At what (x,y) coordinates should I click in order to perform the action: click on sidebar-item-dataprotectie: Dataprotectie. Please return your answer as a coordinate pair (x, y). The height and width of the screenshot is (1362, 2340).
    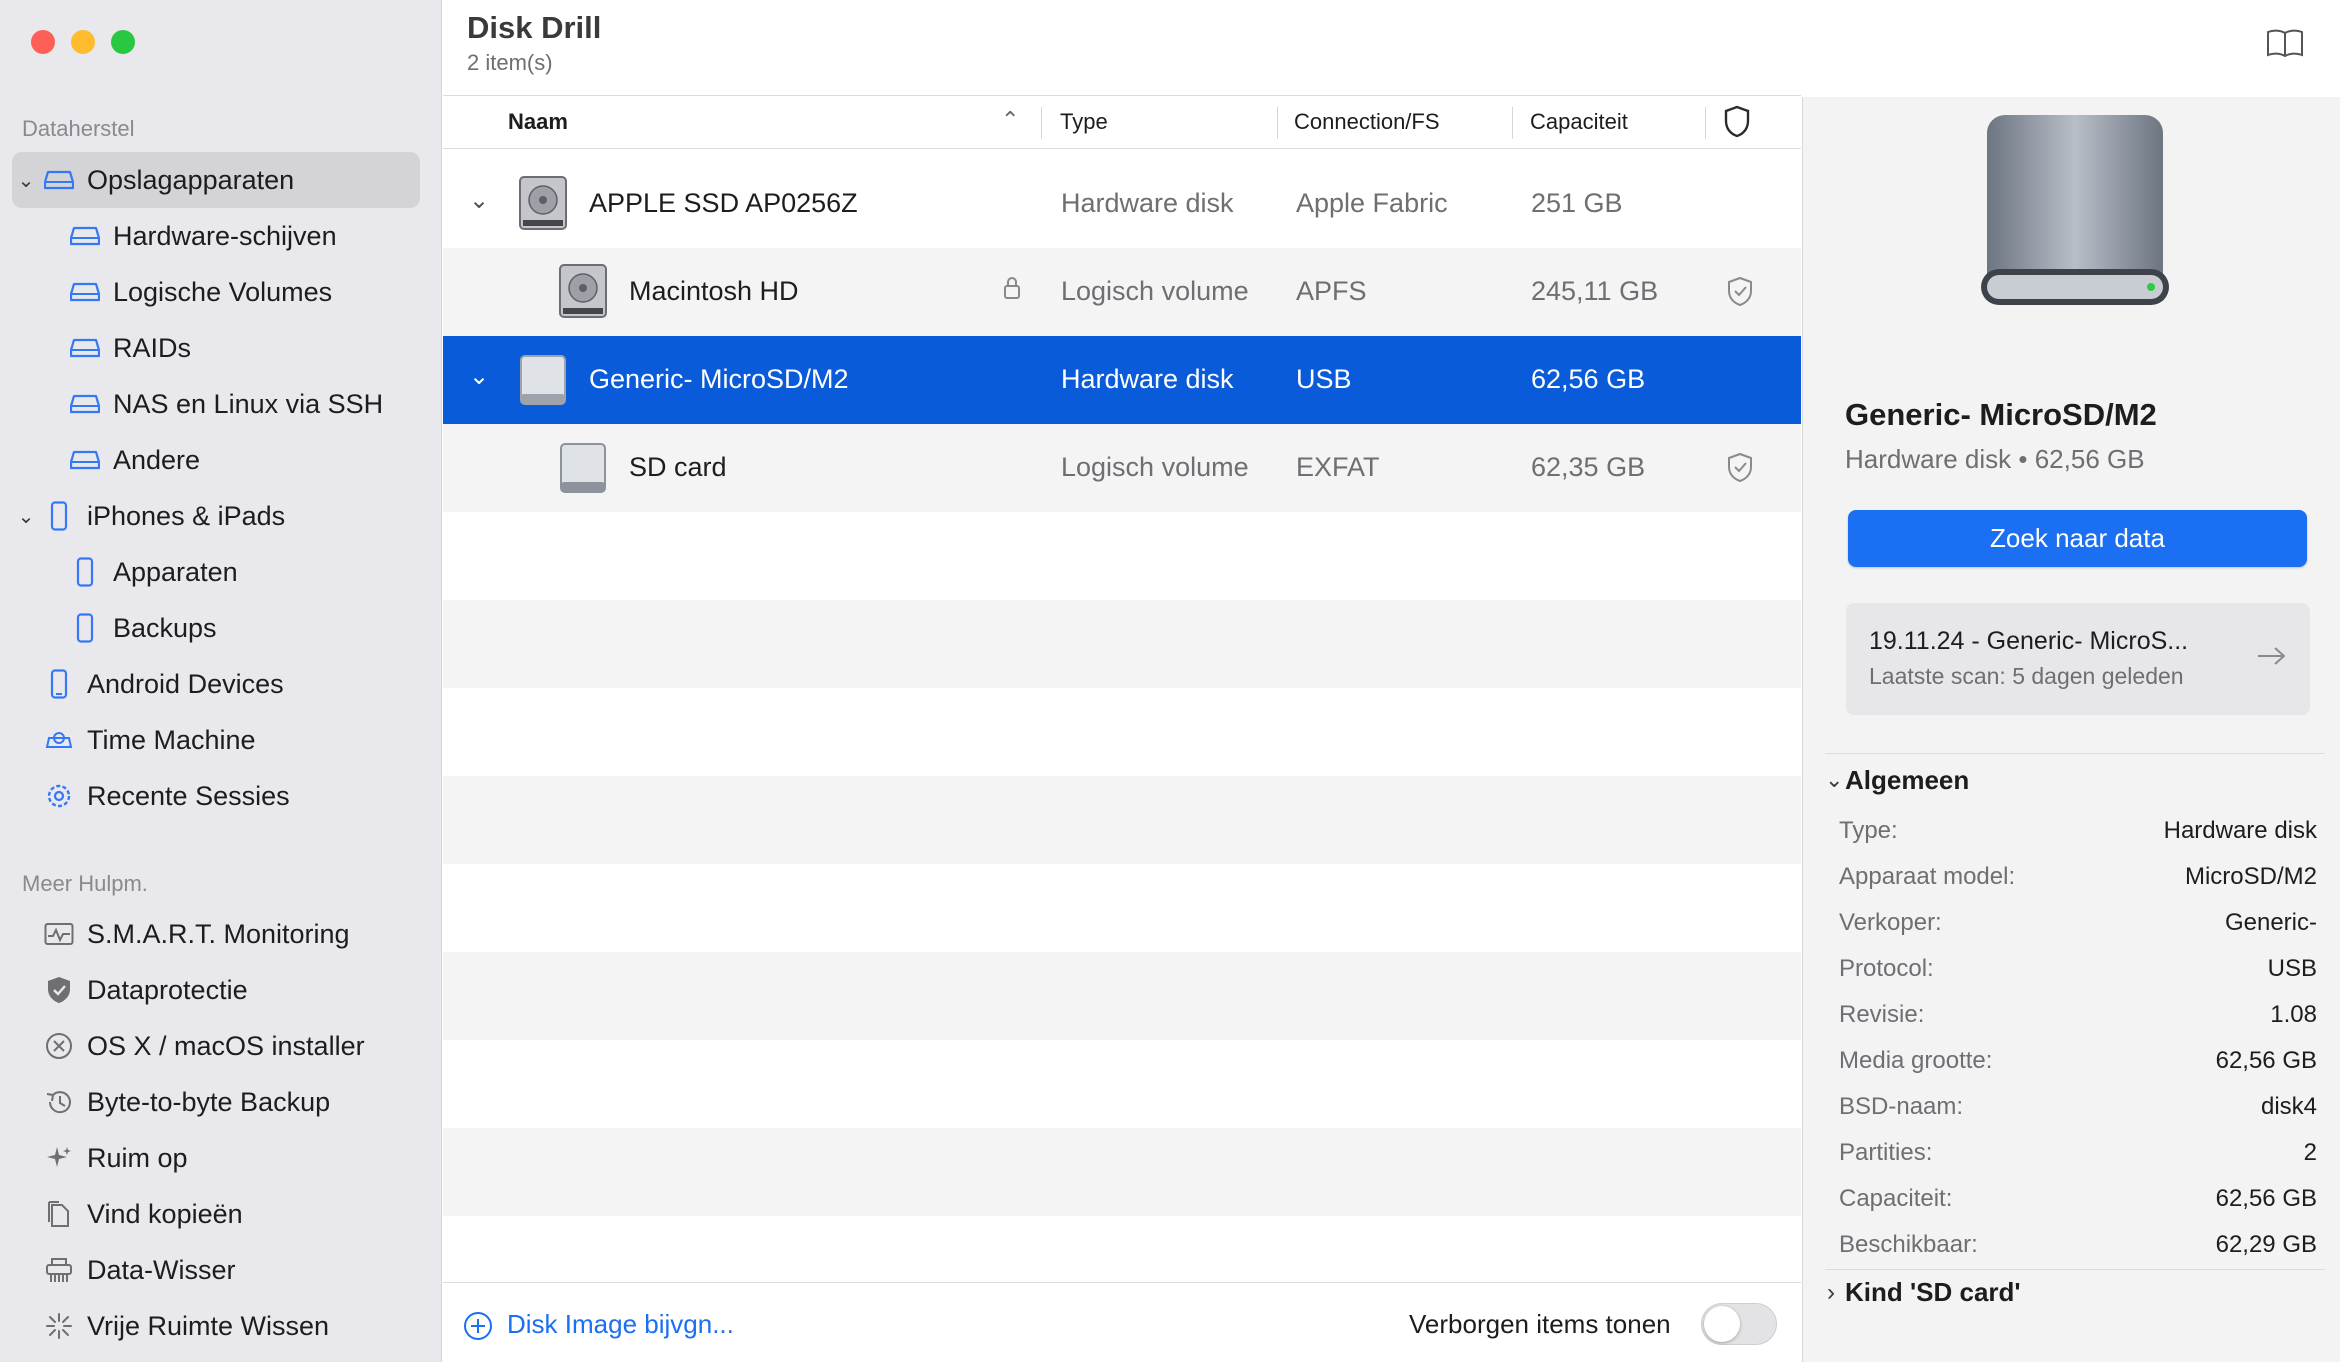
    Looking at the image, I should click on (216, 990).